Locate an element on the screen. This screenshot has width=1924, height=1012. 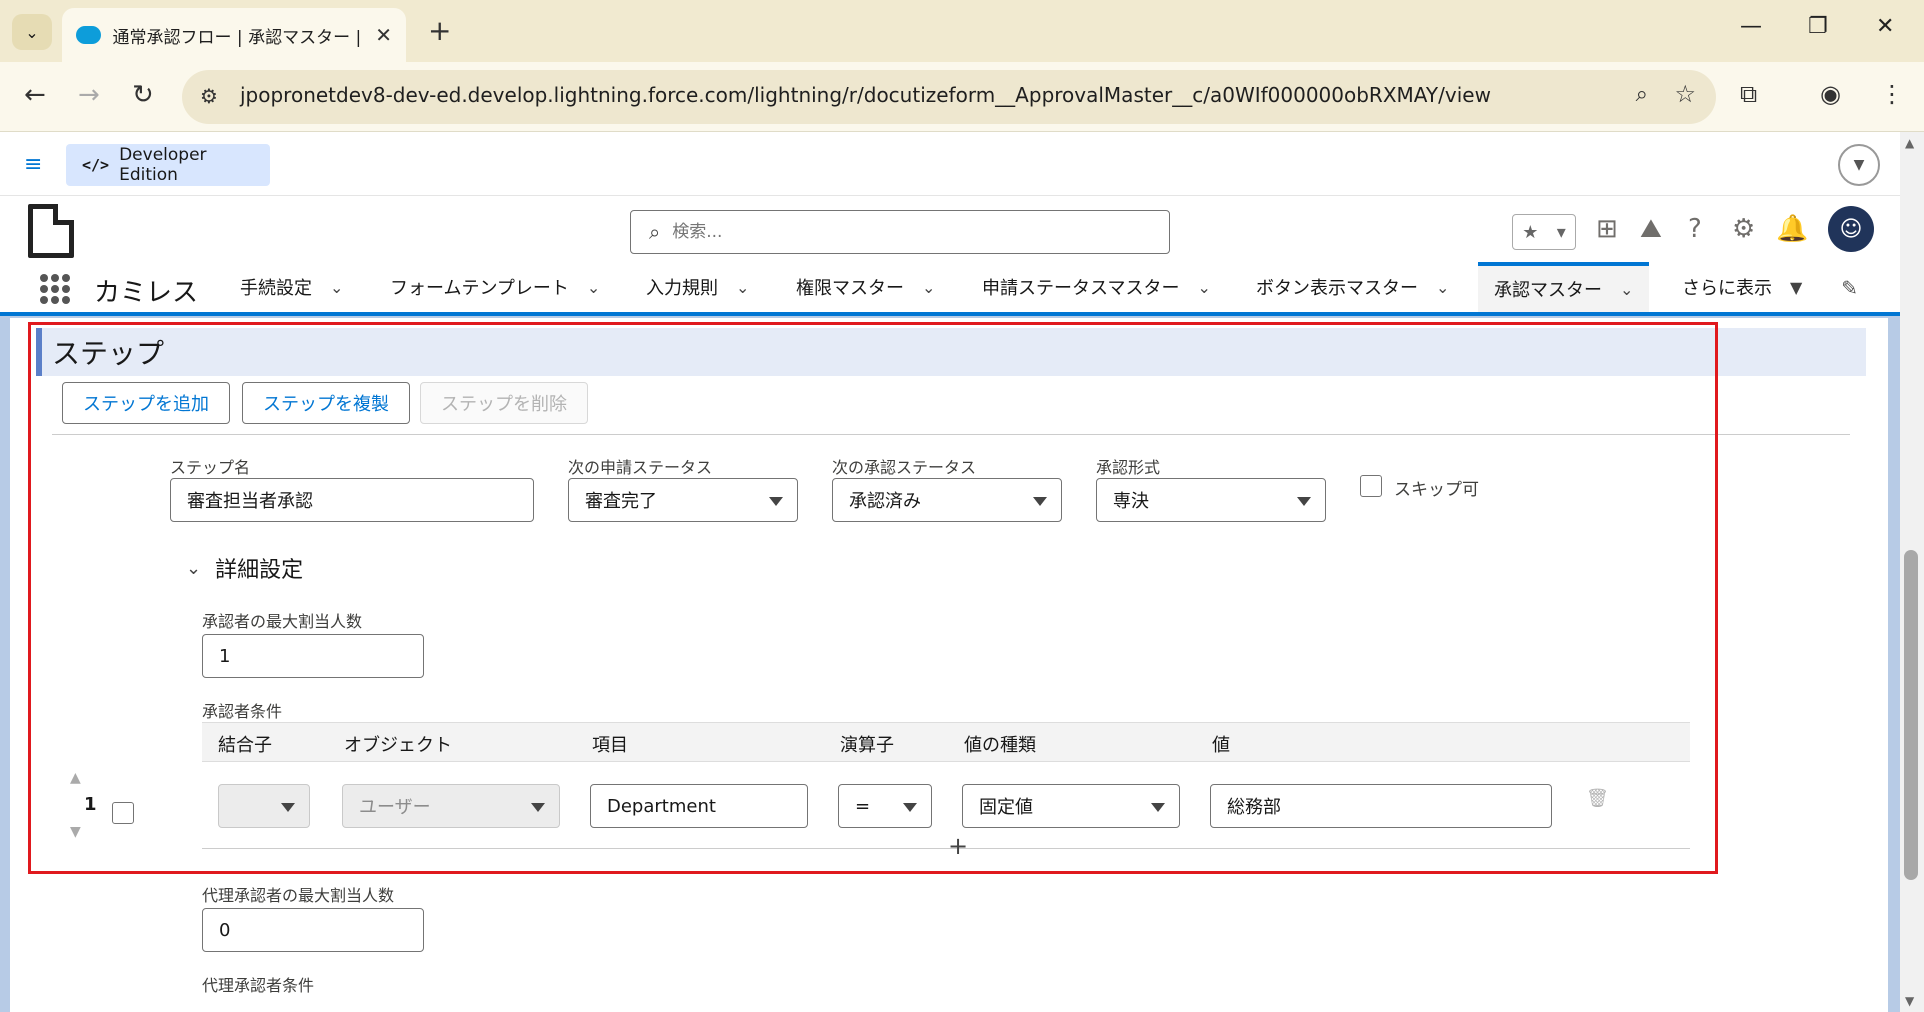
next-approval-status-select: 承認済み is located at coordinates (947, 500).